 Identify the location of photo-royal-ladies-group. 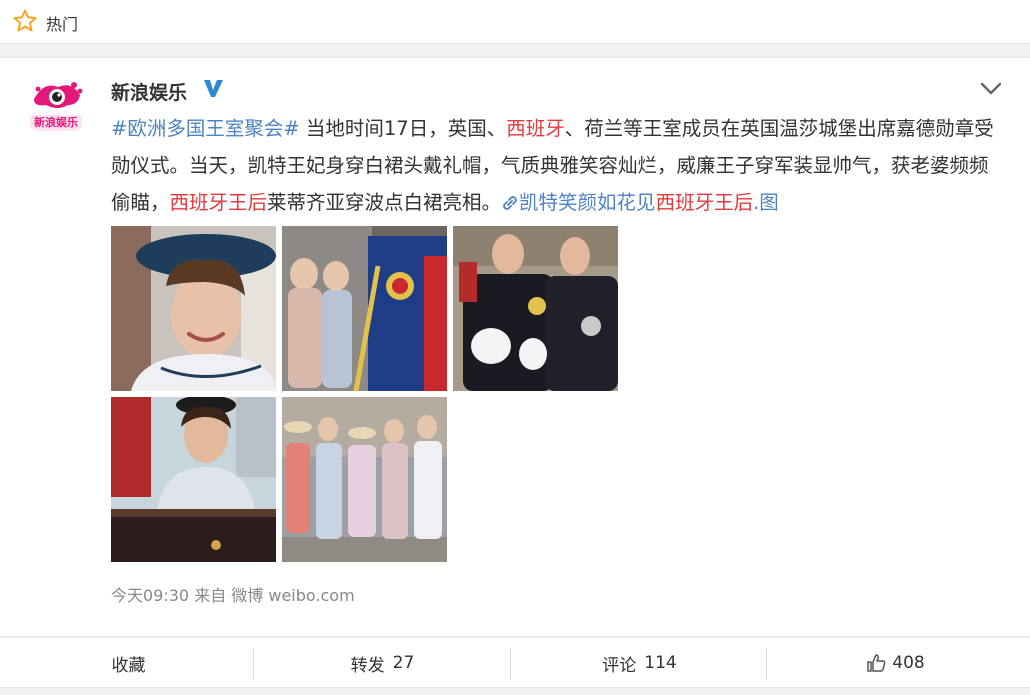
(364, 479).